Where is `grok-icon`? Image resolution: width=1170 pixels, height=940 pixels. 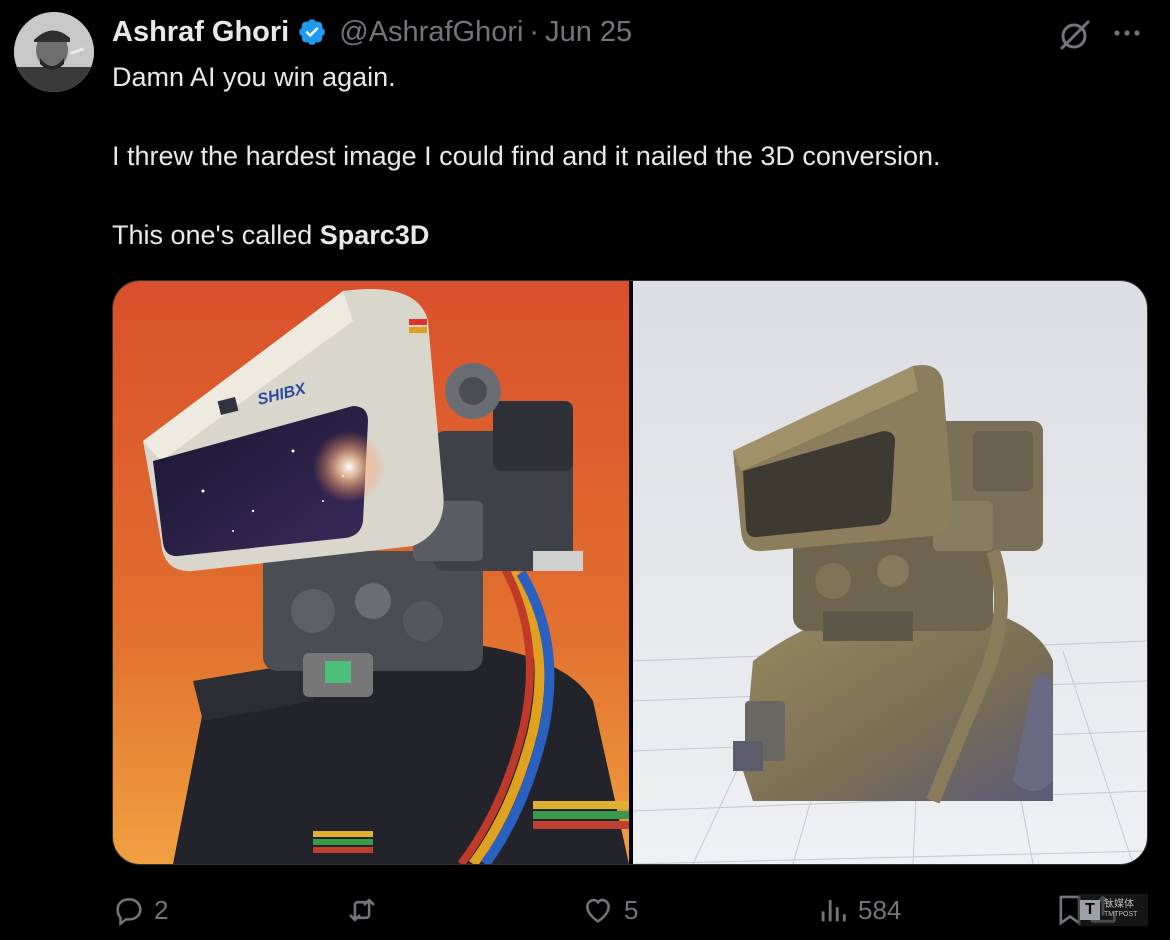
grok-icon is located at coordinates (1075, 35).